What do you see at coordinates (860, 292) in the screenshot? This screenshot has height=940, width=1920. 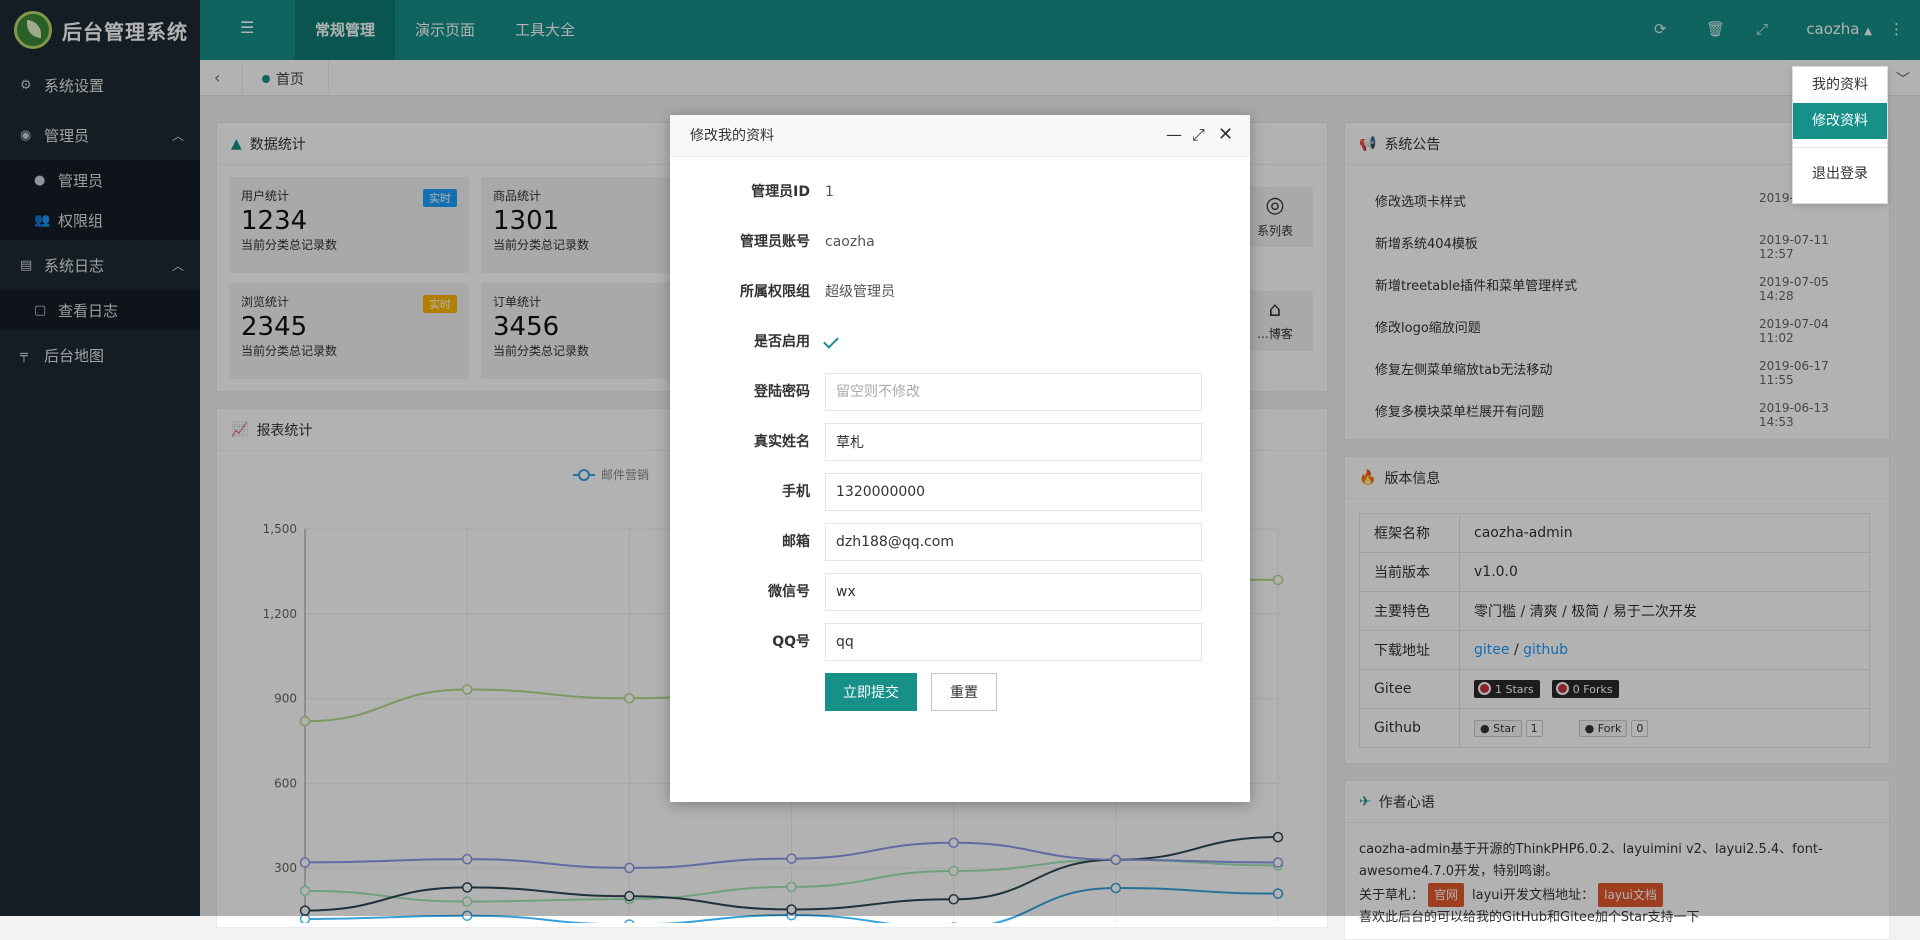 I see `admin-group-value: 超级管理员` at bounding box center [860, 292].